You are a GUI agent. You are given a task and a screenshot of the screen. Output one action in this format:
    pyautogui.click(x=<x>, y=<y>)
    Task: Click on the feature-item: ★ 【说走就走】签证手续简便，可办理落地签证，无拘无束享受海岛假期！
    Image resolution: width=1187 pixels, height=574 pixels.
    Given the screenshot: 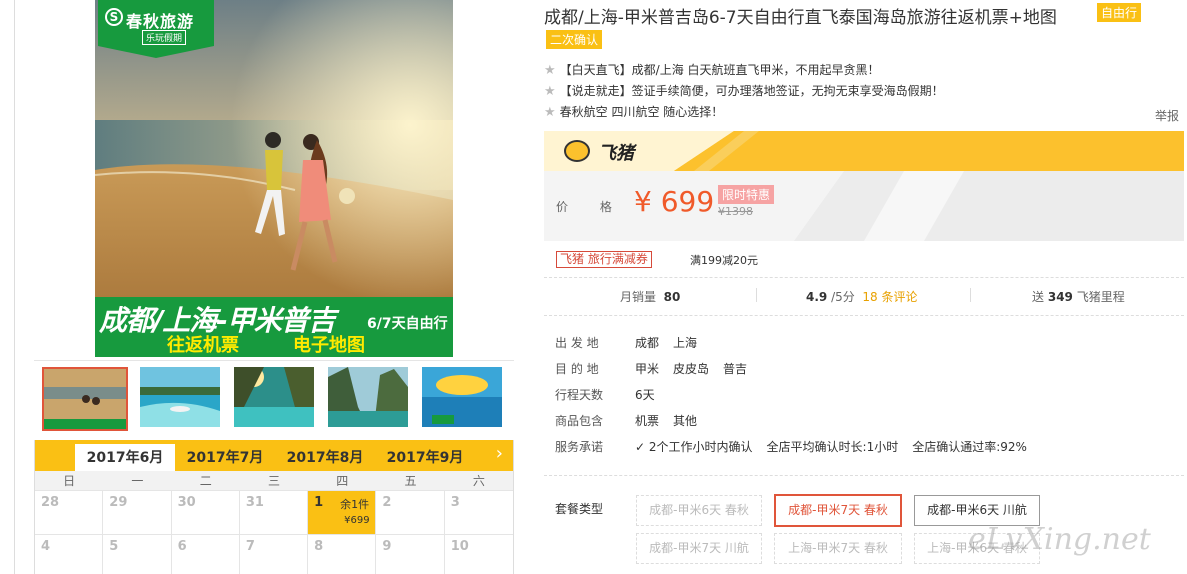 What is the action you would take?
    pyautogui.click(x=744, y=91)
    